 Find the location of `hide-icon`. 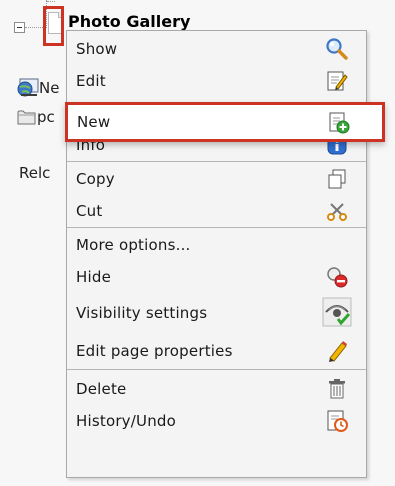

hide-icon is located at coordinates (337, 277).